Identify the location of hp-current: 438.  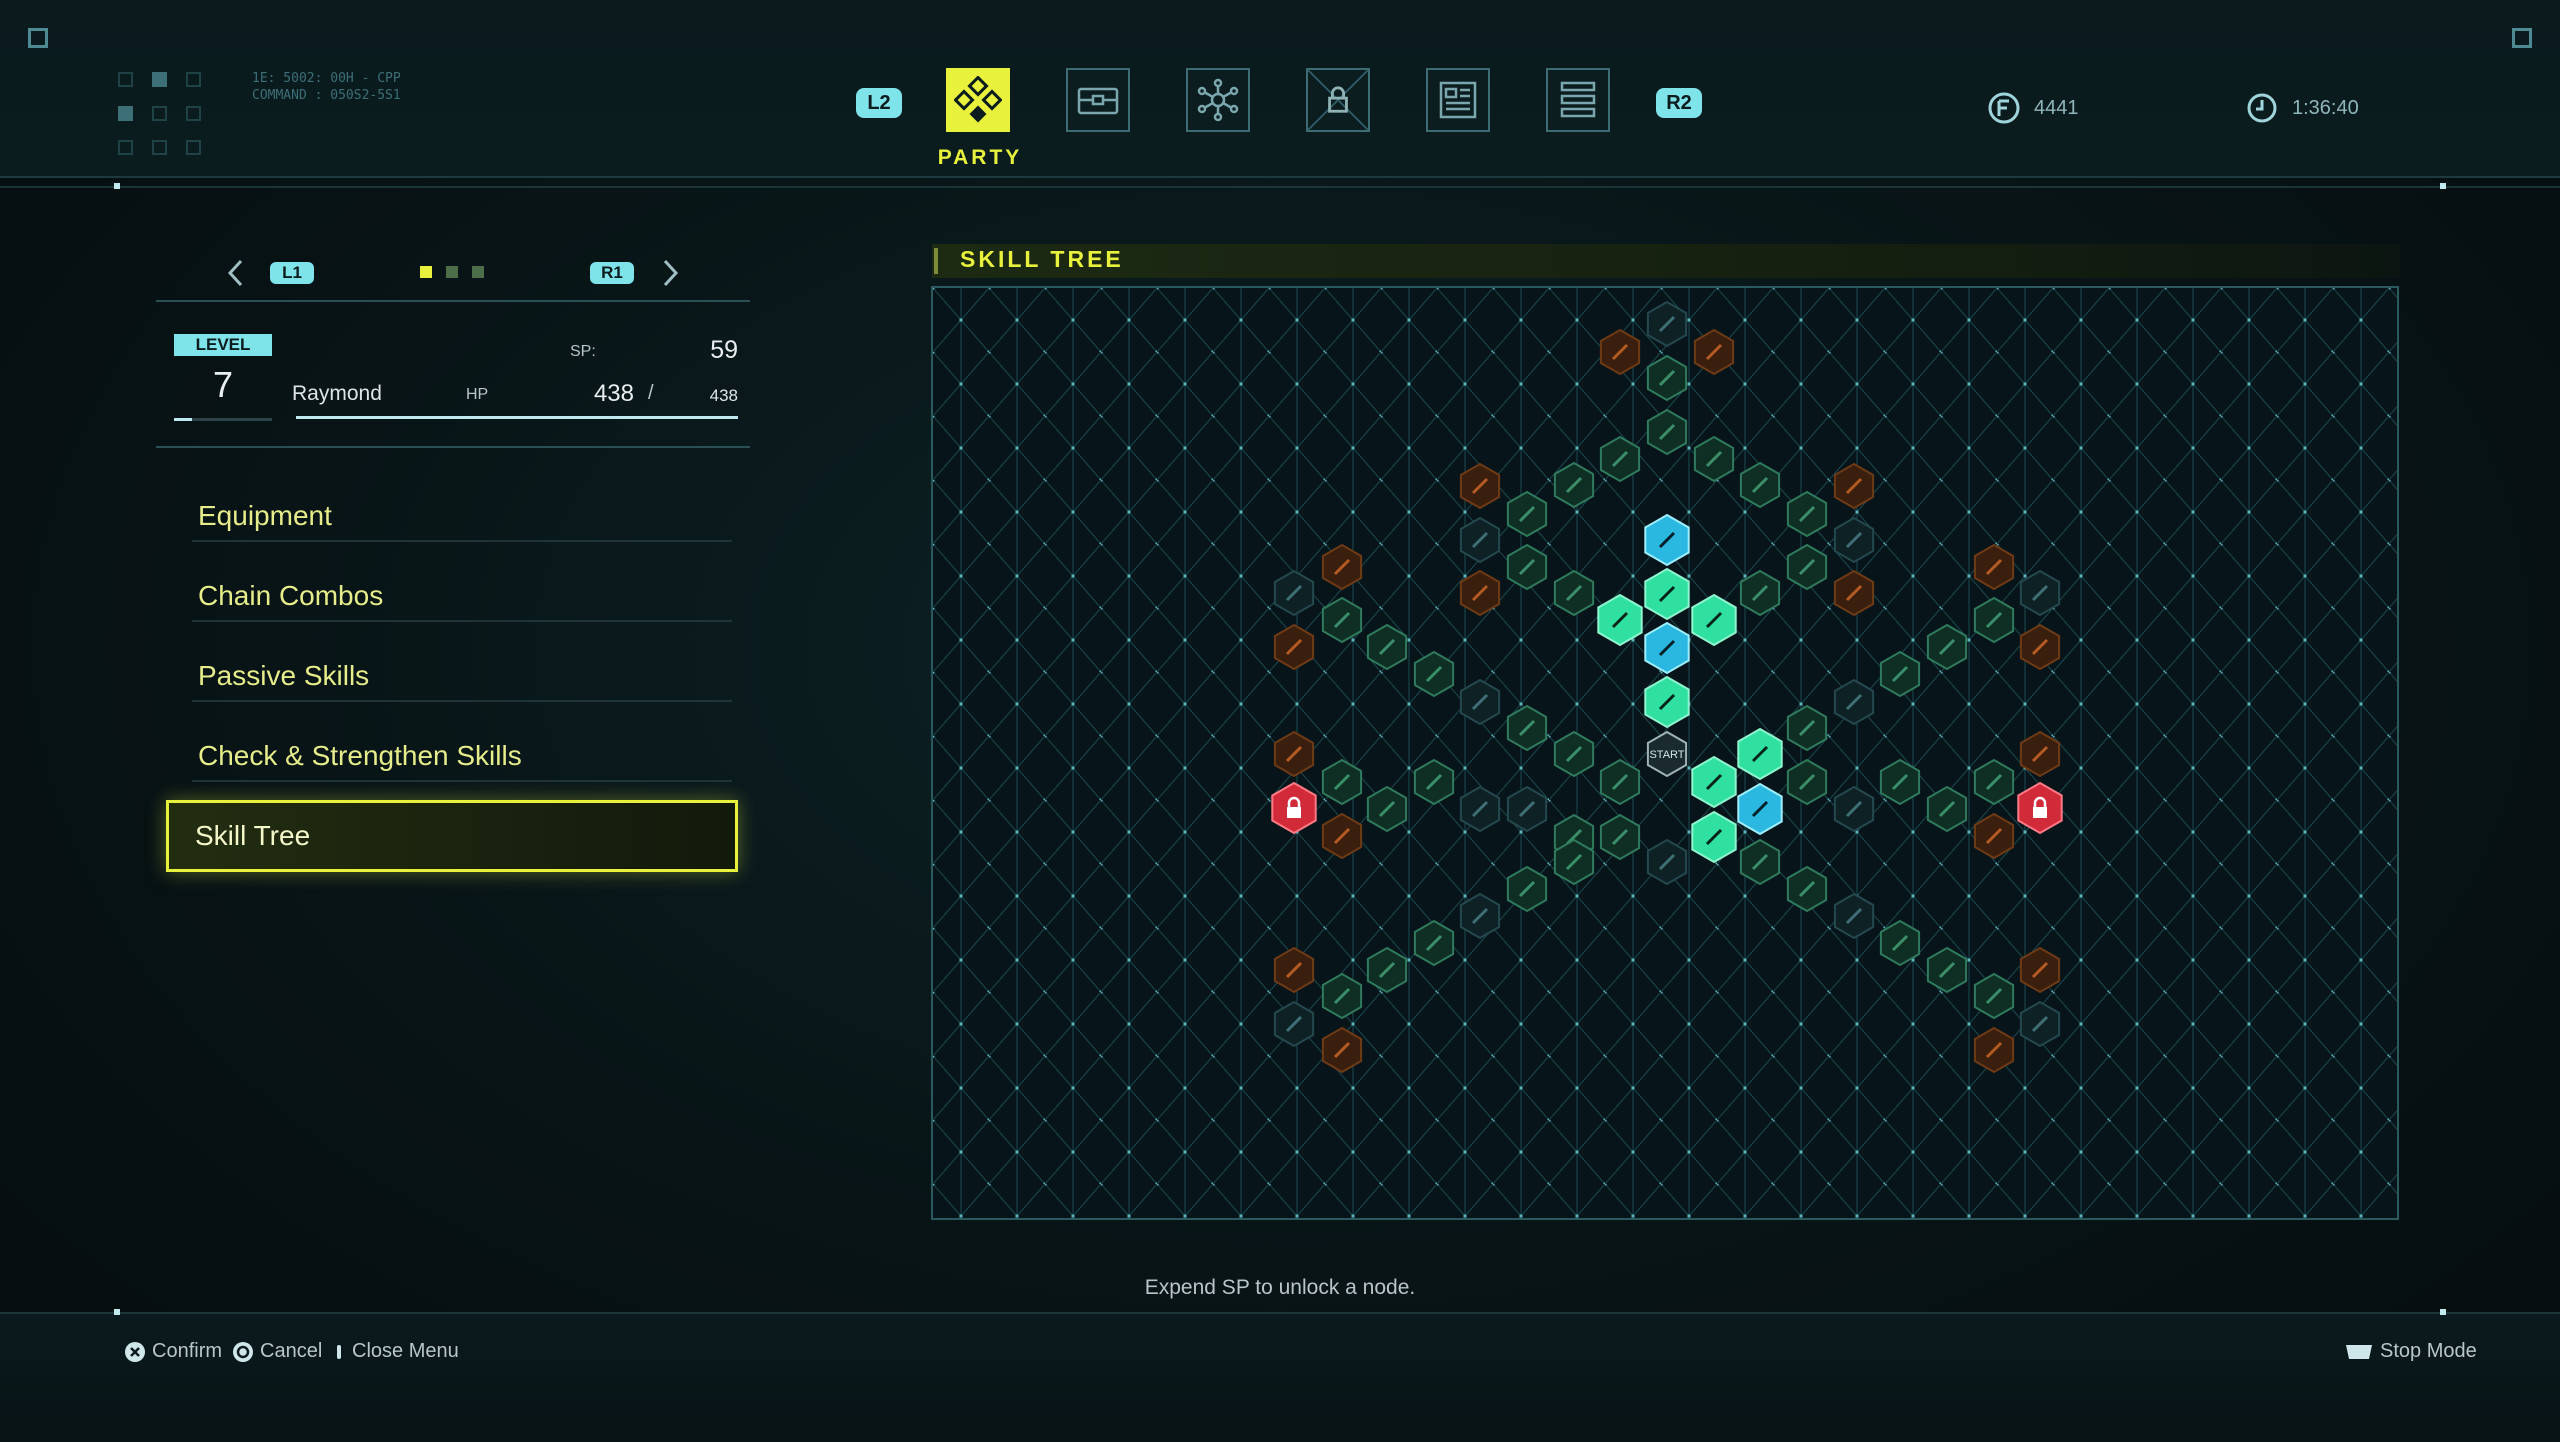
(613, 393).